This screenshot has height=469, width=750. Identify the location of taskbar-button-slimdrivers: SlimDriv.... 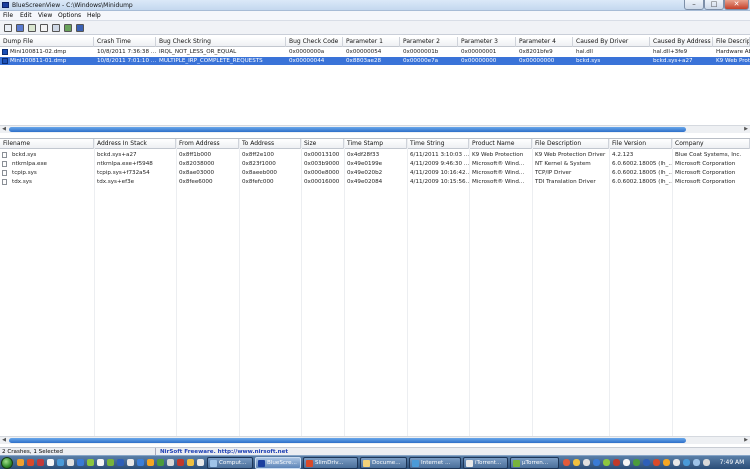
(330, 463).